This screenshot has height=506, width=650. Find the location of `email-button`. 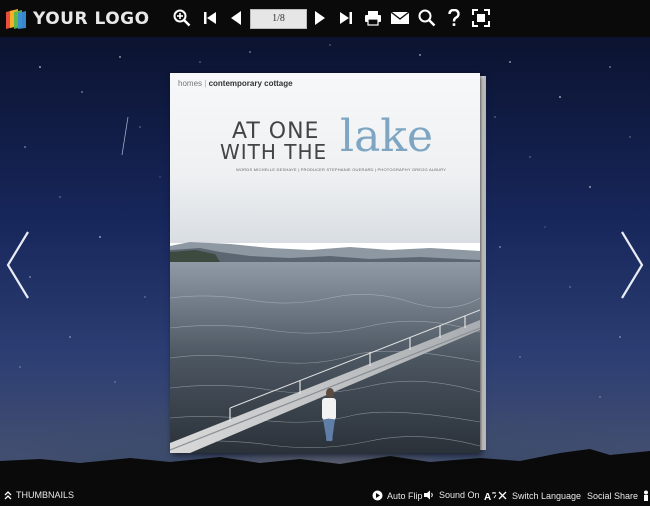

email-button is located at coordinates (400, 18).